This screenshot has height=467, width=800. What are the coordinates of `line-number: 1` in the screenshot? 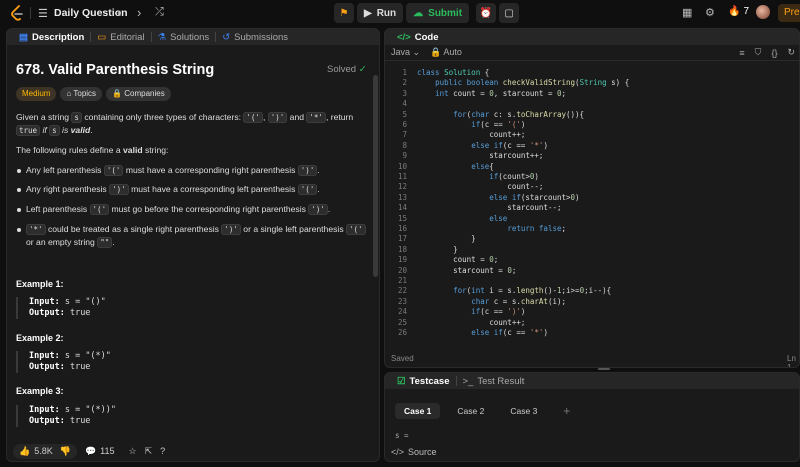 It's located at (404, 72).